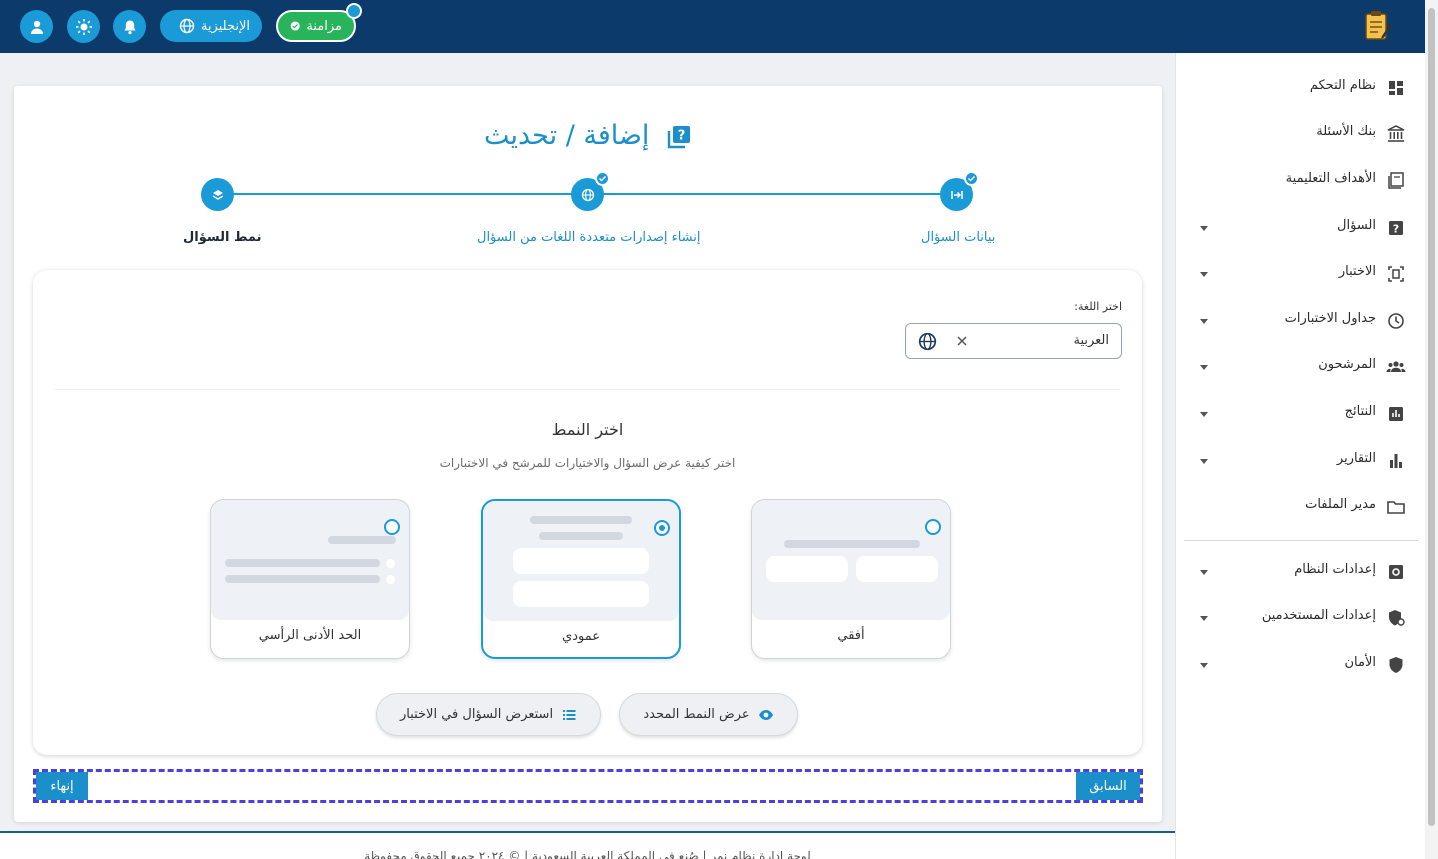  I want to click on sidebar-item-label: إعدادات النظام, so click(1335, 569).